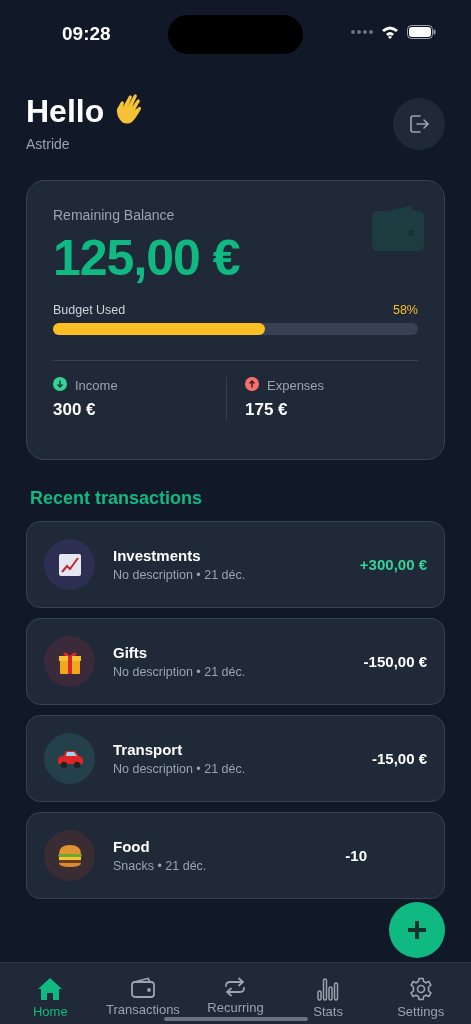 The height and width of the screenshot is (1024, 471). What do you see at coordinates (405, 310) in the screenshot?
I see `budget-percent: 58%` at bounding box center [405, 310].